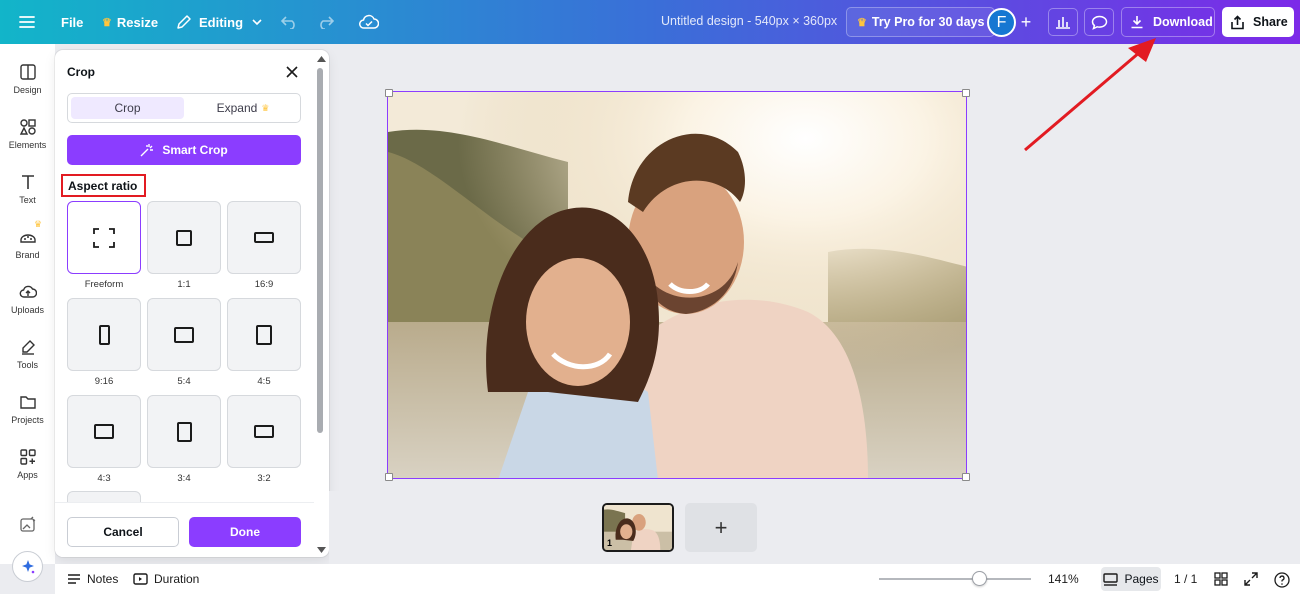 The image size is (1300, 594). I want to click on zoom-value: 141%, so click(1063, 579).